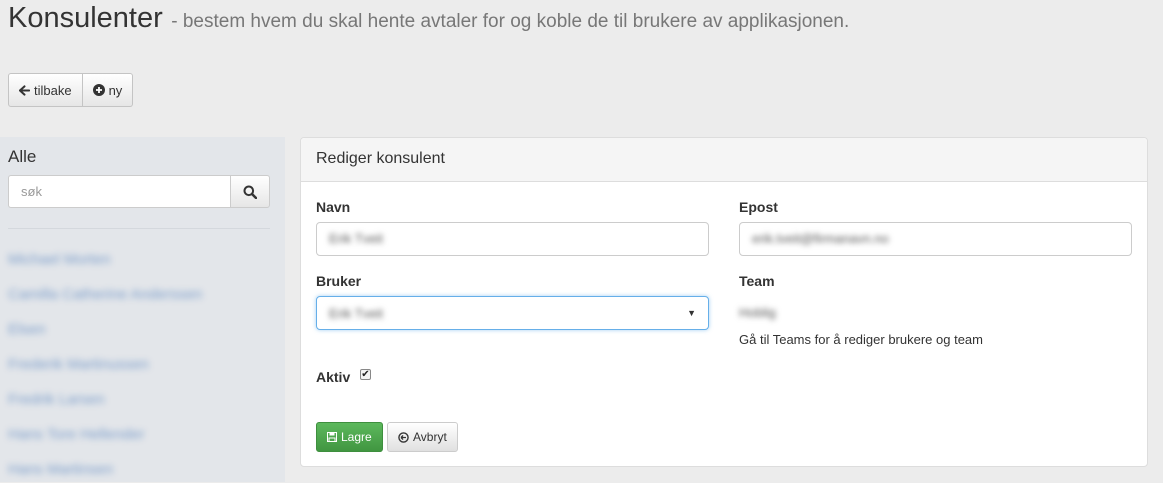  I want to click on chevron-down-icon: ▼, so click(691, 313).